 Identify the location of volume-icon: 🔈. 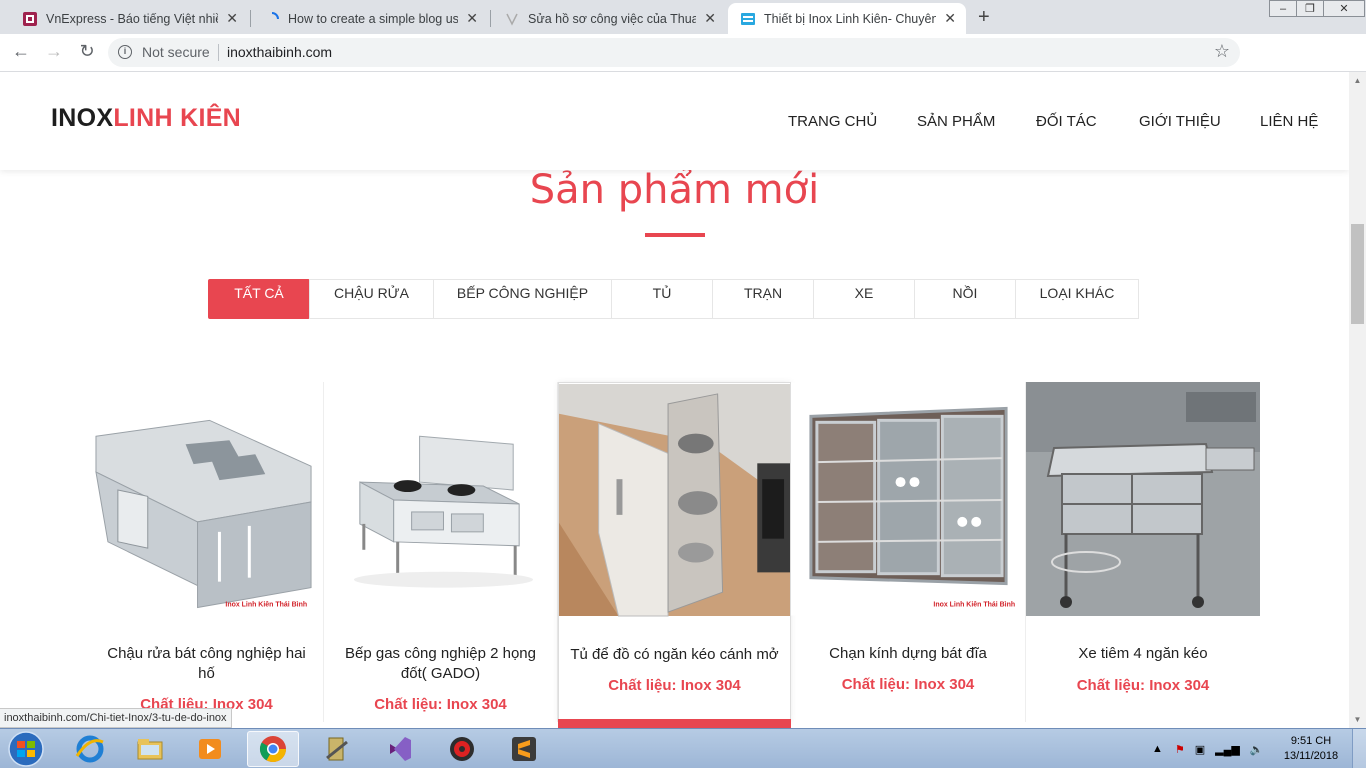
(1257, 749).